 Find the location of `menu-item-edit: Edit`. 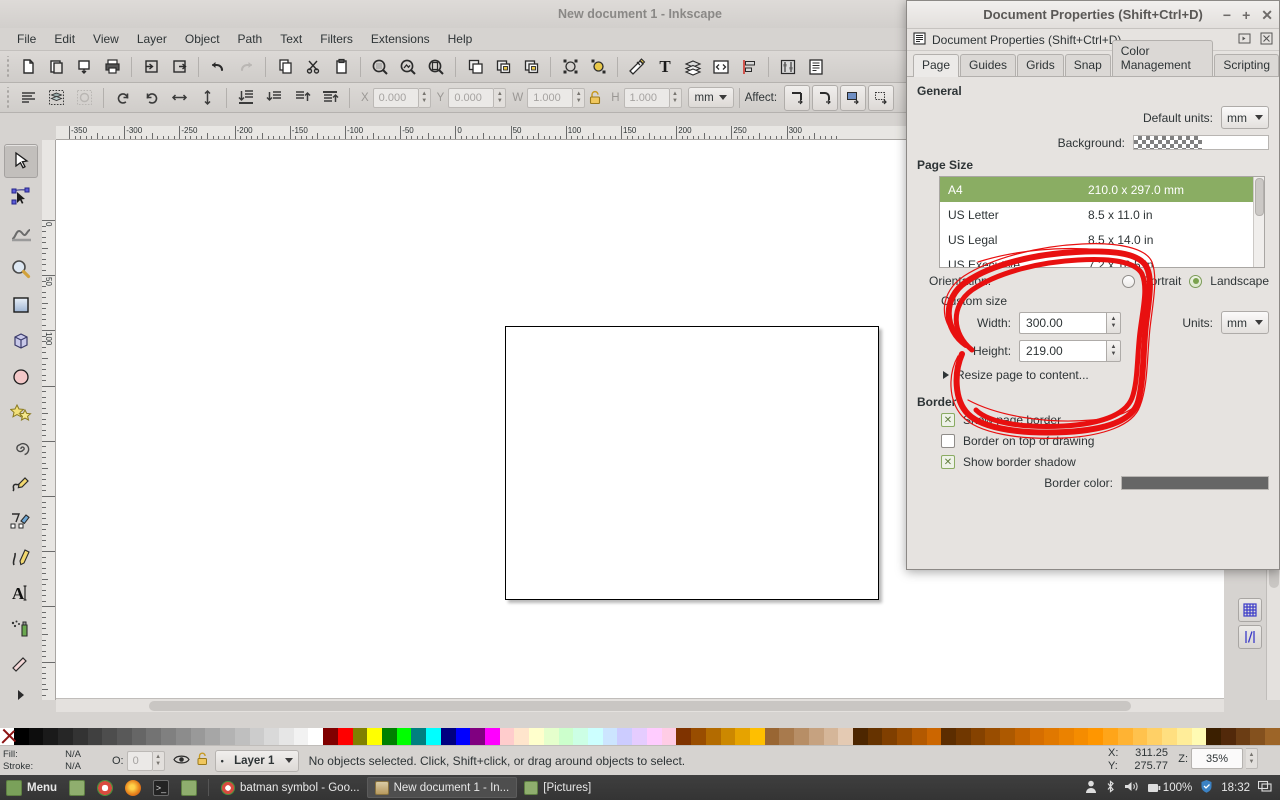

menu-item-edit: Edit is located at coordinates (64, 39).